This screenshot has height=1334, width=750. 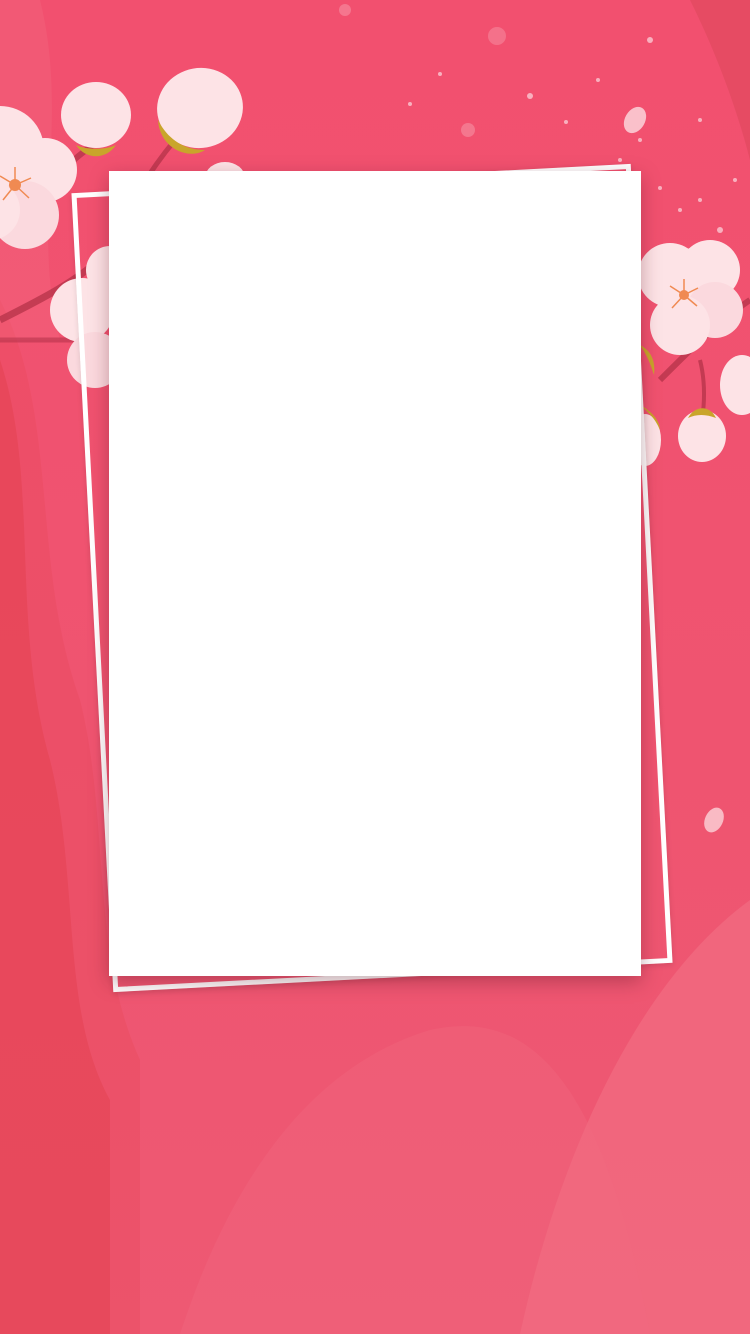 What do you see at coordinates (690, 297) in the screenshot?
I see `blossom-flower` at bounding box center [690, 297].